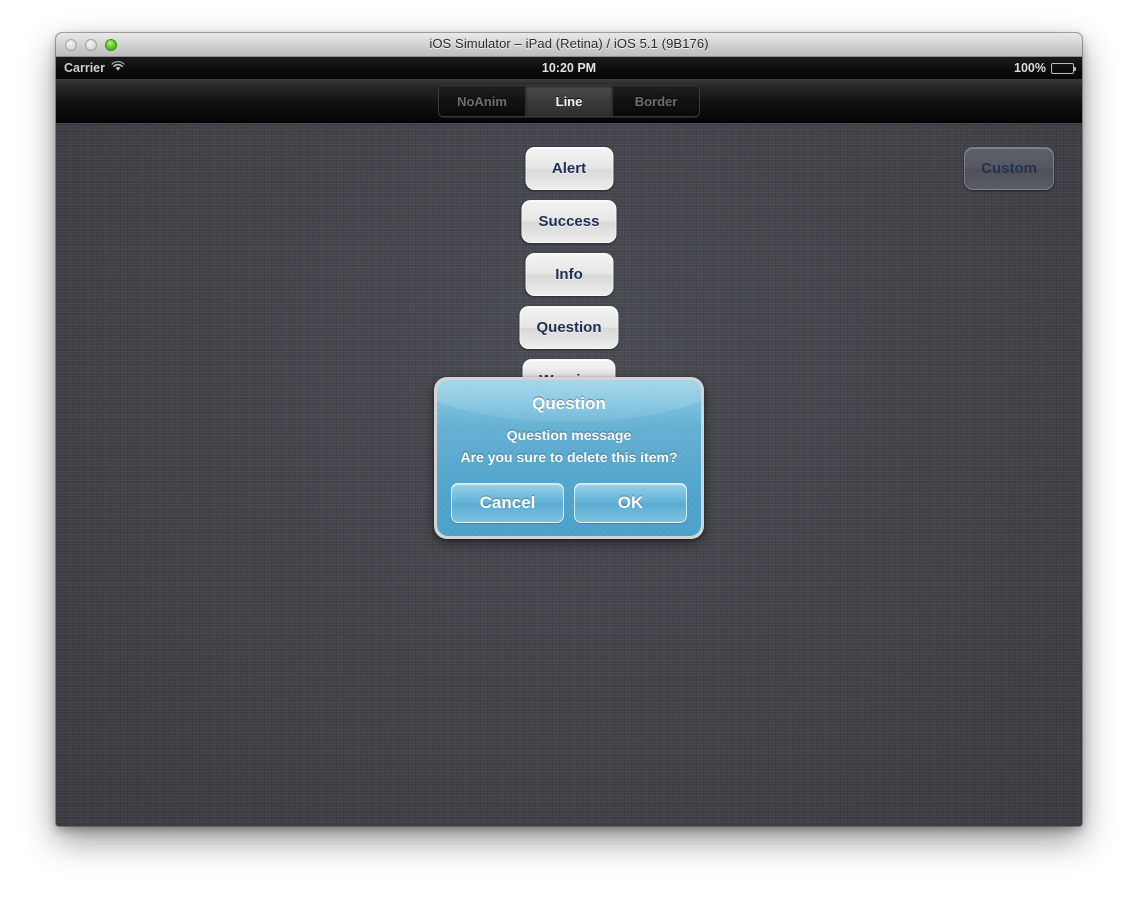  I want to click on segment-noanim: NoAnim, so click(482, 101).